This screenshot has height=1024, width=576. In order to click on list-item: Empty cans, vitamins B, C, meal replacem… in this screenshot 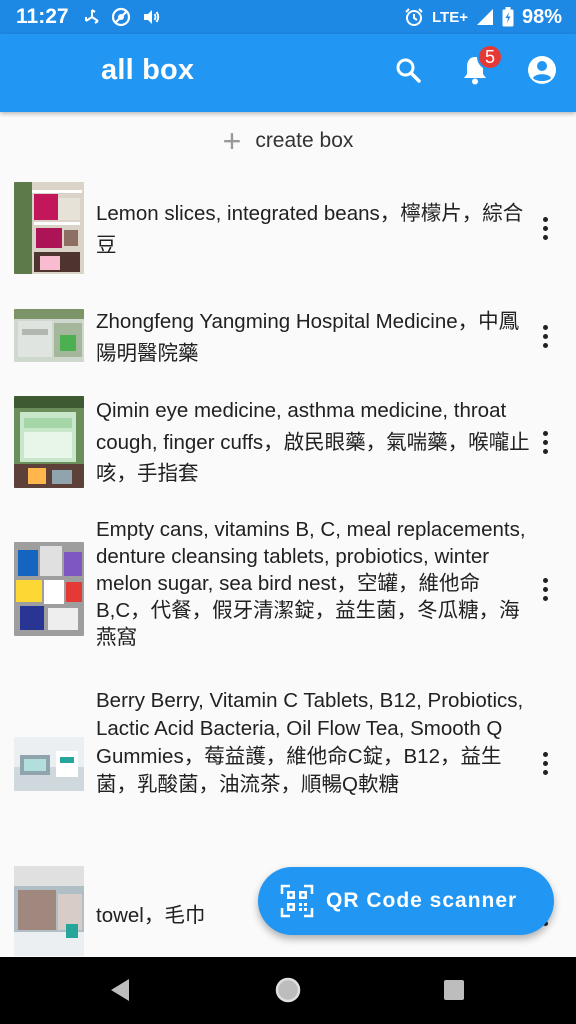, I will do `click(288, 590)`.